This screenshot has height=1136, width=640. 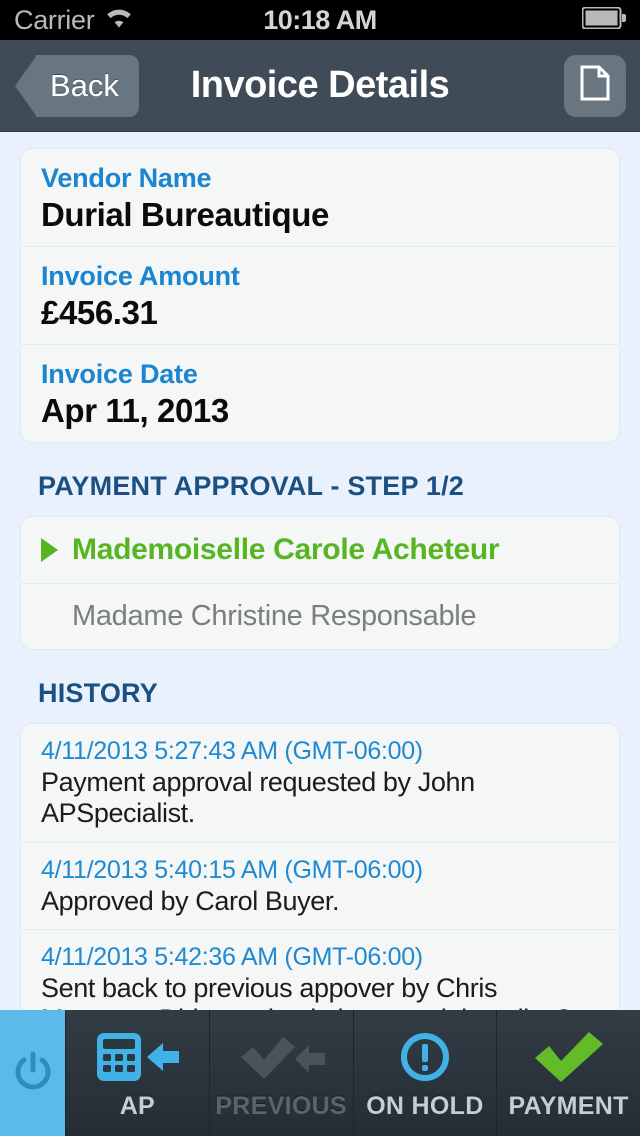 What do you see at coordinates (232, 956) in the screenshot?
I see `history-timestamp: 4/11/2013 5:42:36 AM (GMT-06:00)` at bounding box center [232, 956].